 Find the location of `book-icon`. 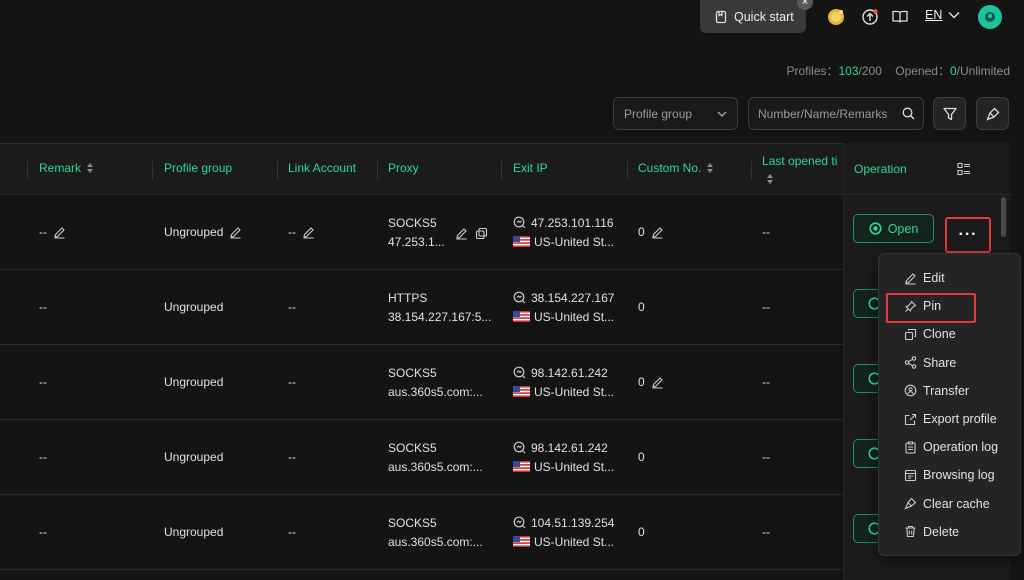

book-icon is located at coordinates (721, 16).